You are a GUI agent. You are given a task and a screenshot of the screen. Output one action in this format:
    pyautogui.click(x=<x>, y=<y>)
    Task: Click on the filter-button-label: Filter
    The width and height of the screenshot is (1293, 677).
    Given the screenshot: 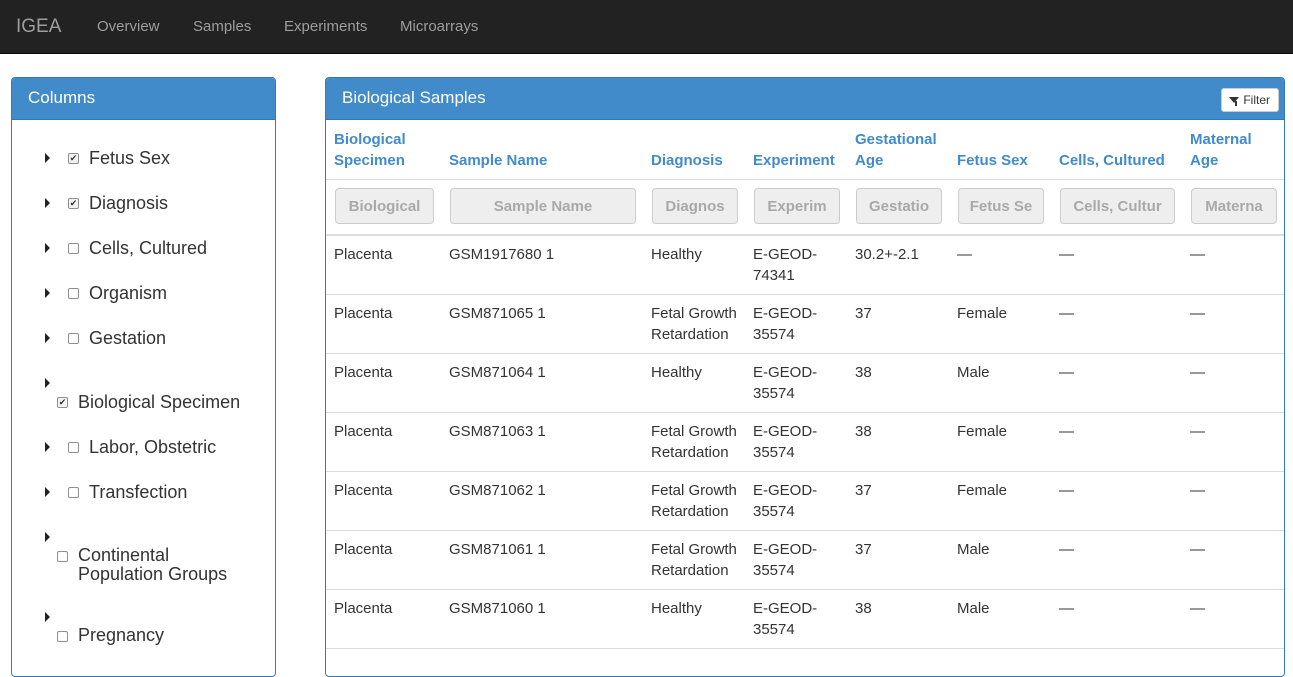 What is the action you would take?
    pyautogui.click(x=1256, y=100)
    